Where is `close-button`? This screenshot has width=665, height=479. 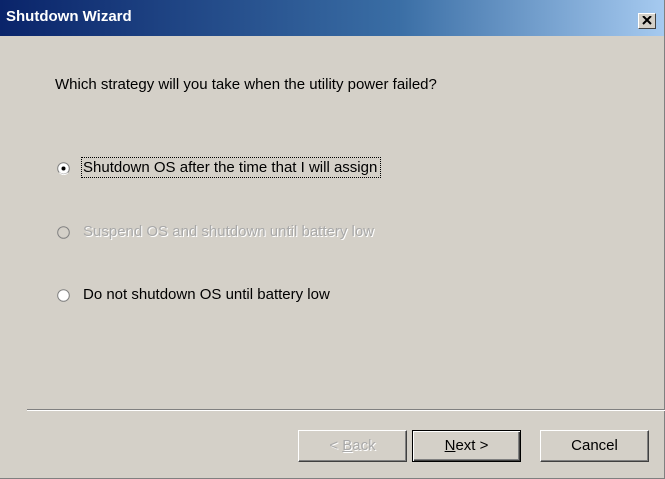
close-button is located at coordinates (647, 21).